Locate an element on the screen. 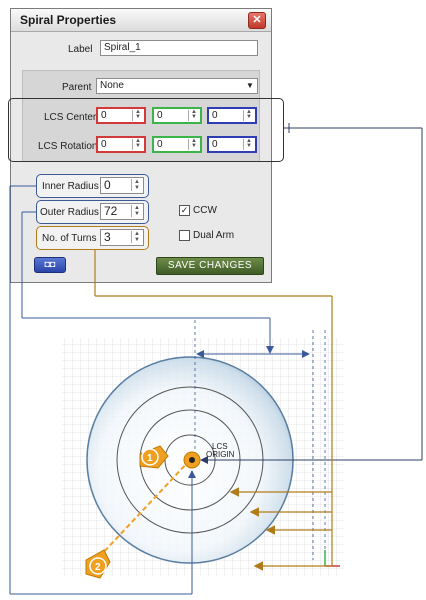 The image size is (426, 600). lcs-origin-dot is located at coordinates (192, 460).